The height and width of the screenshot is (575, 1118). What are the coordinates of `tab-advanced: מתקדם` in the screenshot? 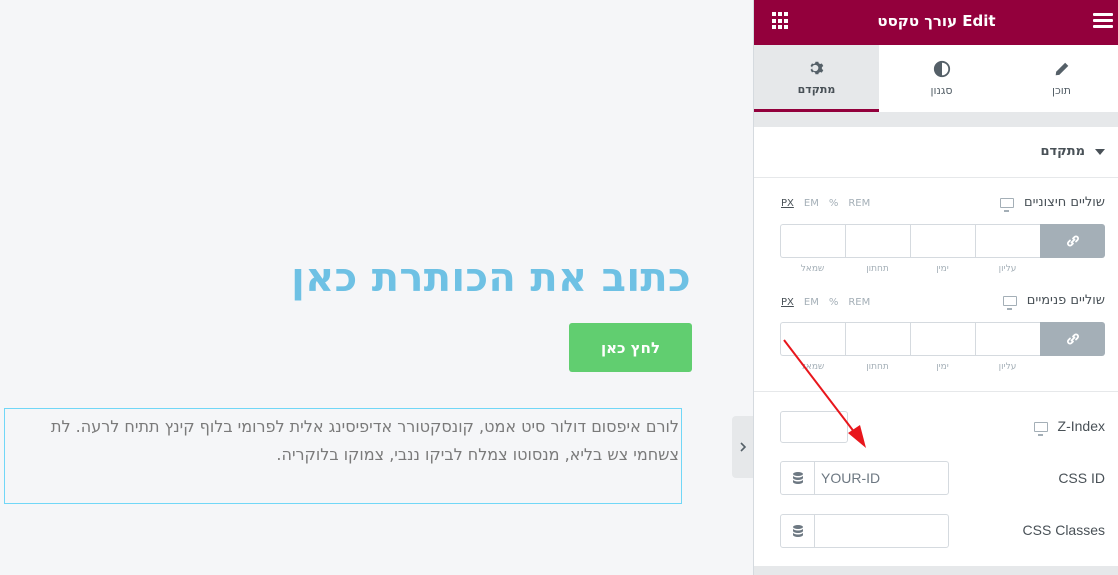 It's located at (816, 78).